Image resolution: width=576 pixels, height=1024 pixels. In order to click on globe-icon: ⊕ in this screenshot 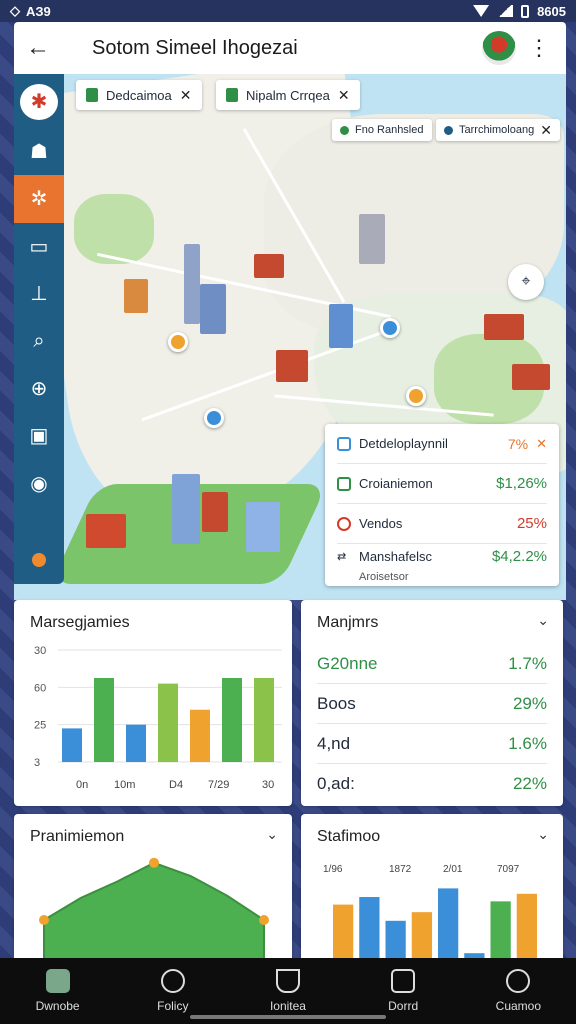, I will do `click(39, 388)`.